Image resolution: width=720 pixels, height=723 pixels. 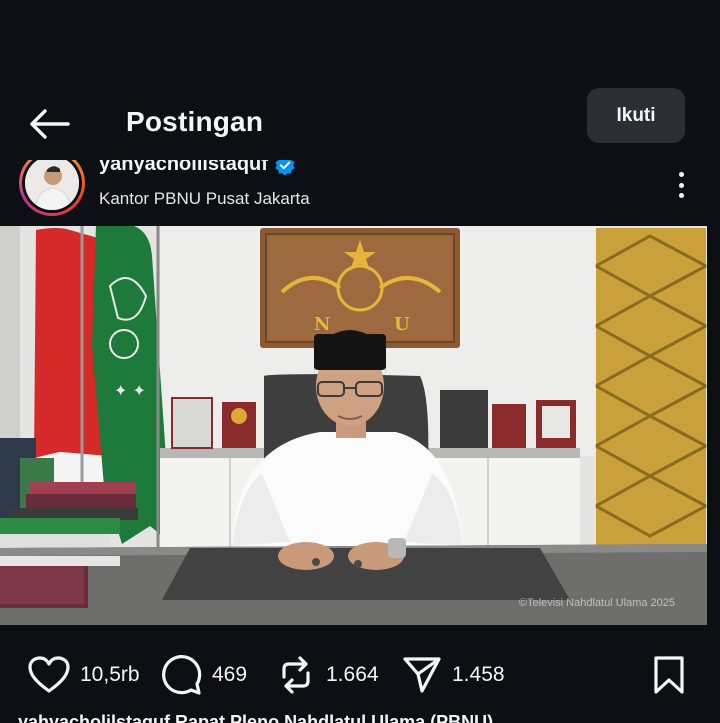 I want to click on arrow-left-icon, so click(x=50, y=124).